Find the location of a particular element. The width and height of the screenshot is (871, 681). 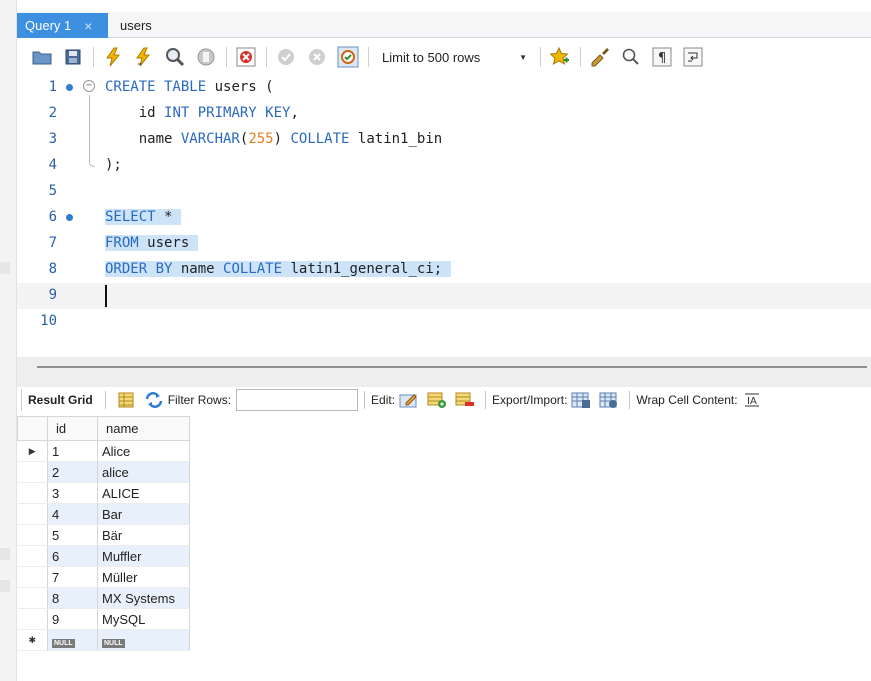

editor-line-current: 9 is located at coordinates (444, 296).